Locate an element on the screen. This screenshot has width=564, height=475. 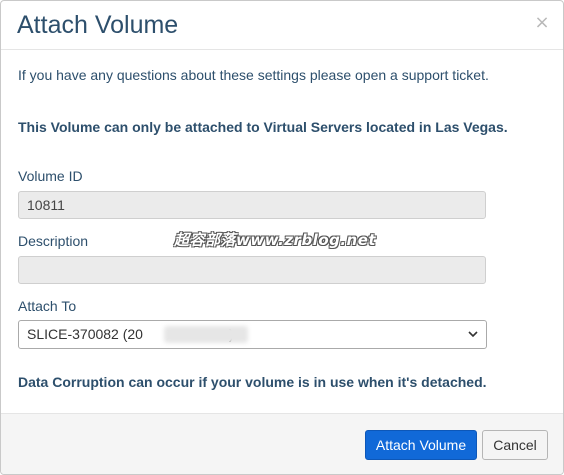
volume-id-field: 10811 is located at coordinates (252, 205).